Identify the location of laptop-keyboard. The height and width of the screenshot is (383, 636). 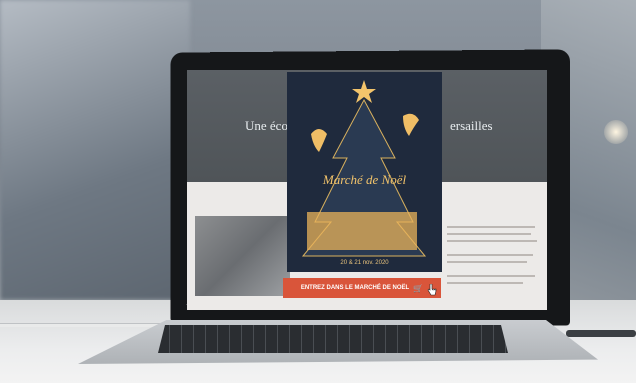
(333, 339).